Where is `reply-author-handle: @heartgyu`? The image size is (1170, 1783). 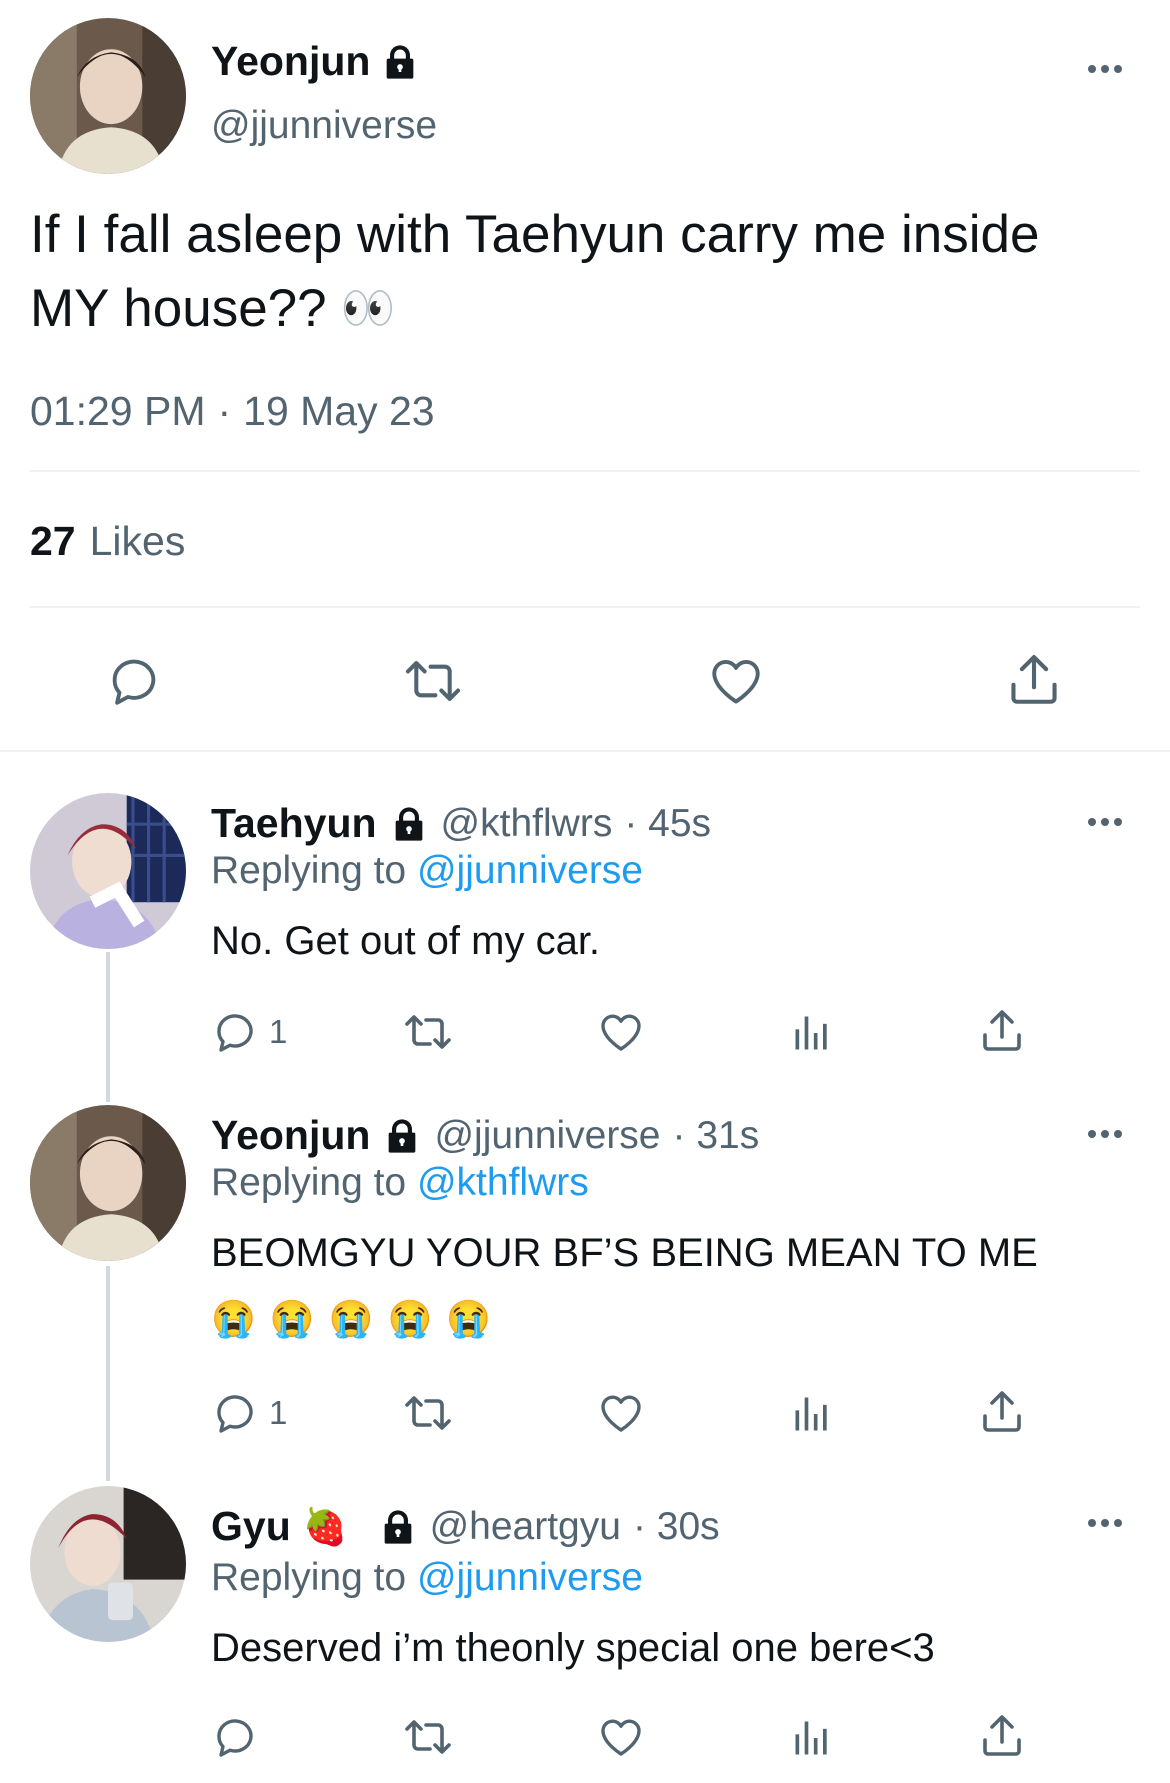 reply-author-handle: @heartgyu is located at coordinates (525, 1527).